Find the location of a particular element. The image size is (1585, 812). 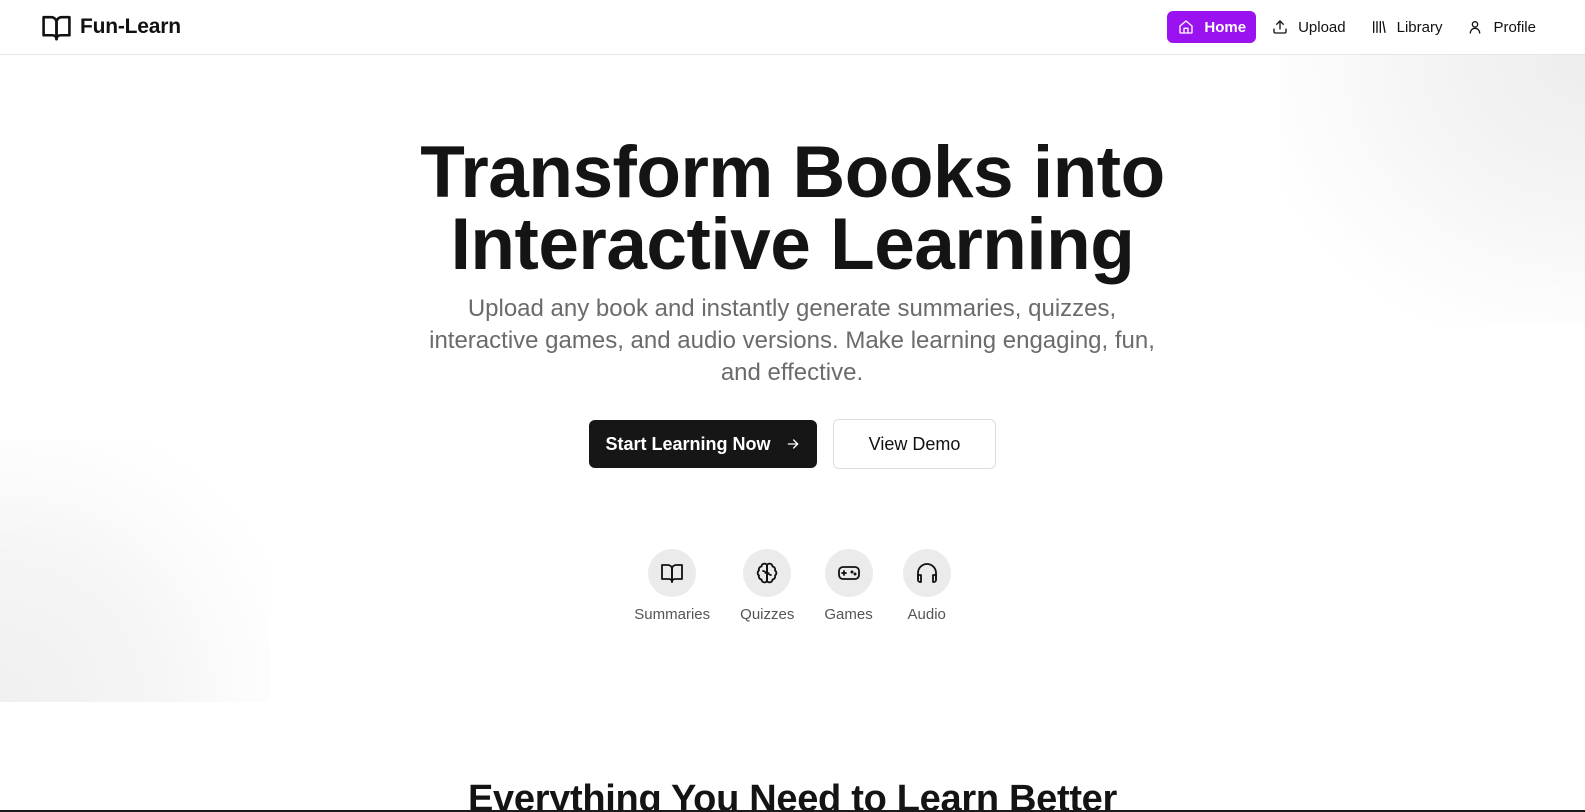

view-demo-label: View Demo is located at coordinates (914, 443).